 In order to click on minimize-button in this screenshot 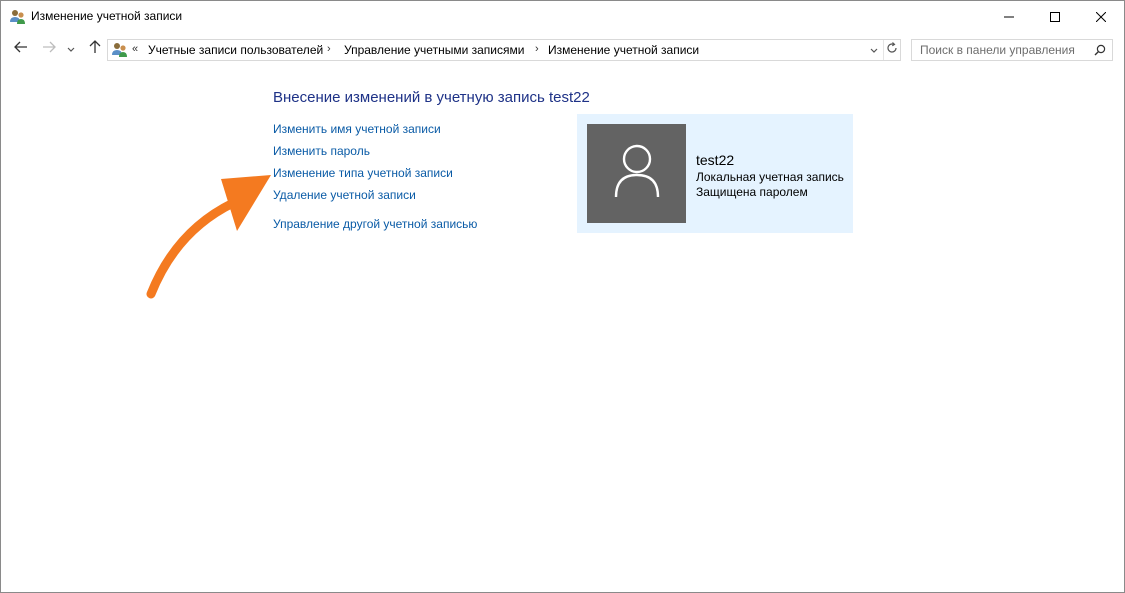, I will do `click(1009, 16)`.